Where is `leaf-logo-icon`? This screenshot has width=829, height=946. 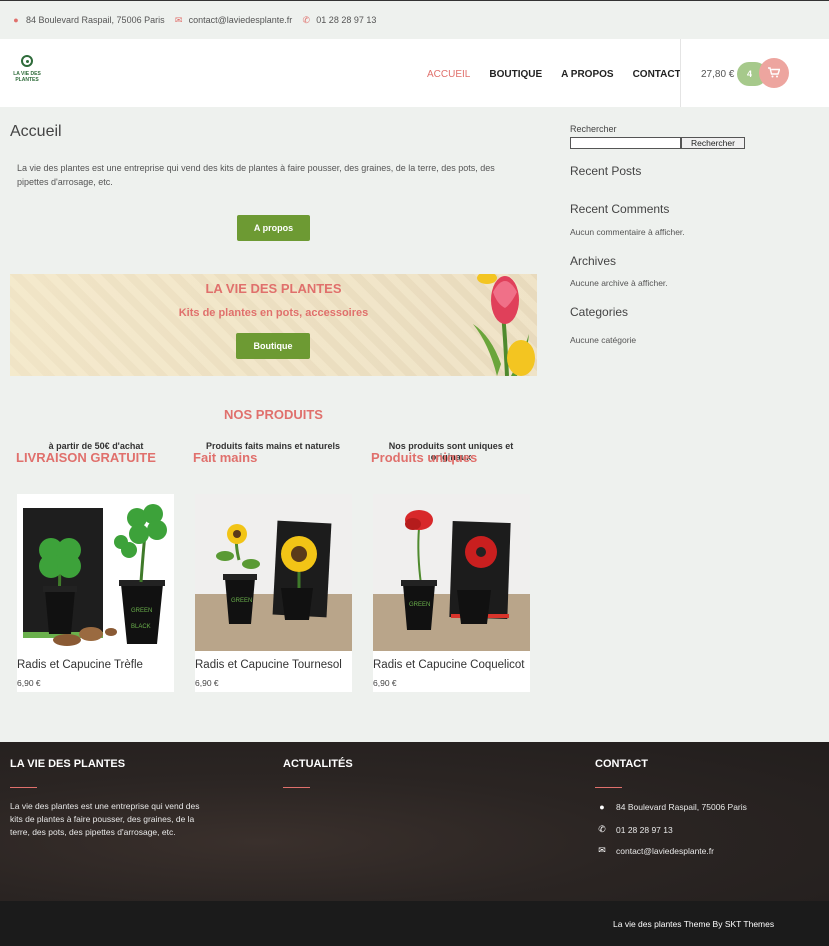
leaf-logo-icon is located at coordinates (27, 61).